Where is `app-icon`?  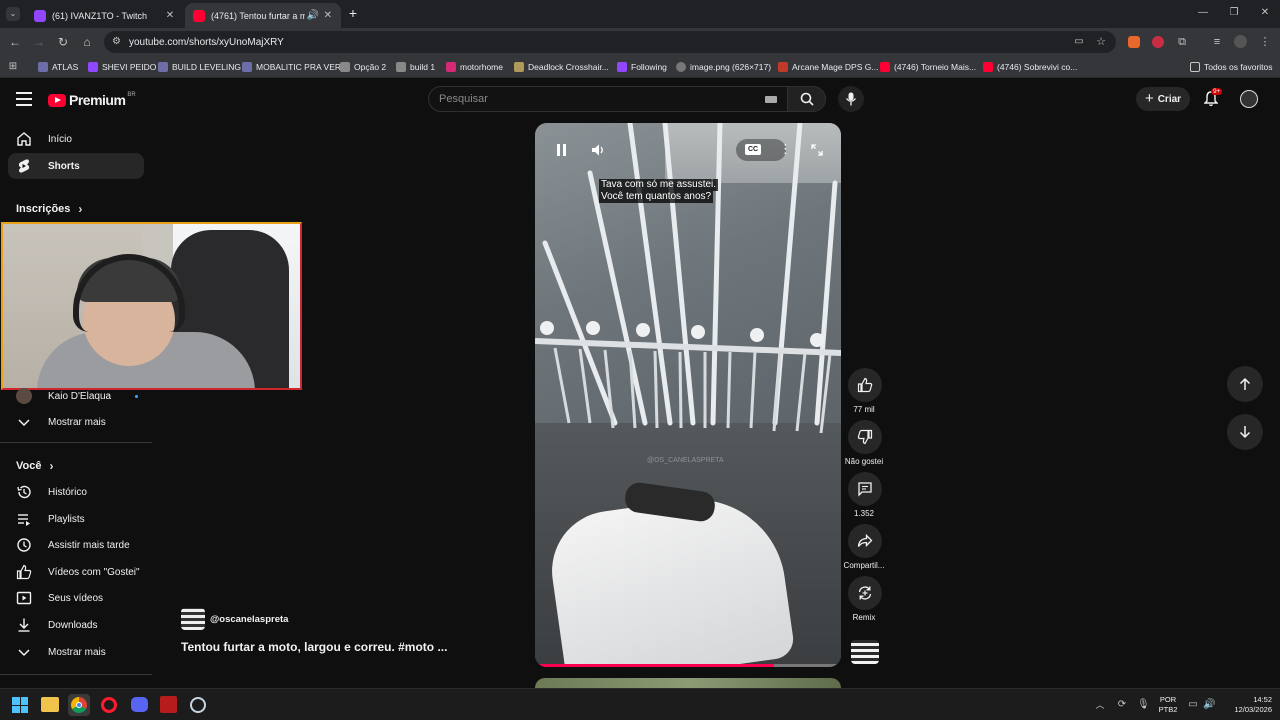 app-icon is located at coordinates (168, 704).